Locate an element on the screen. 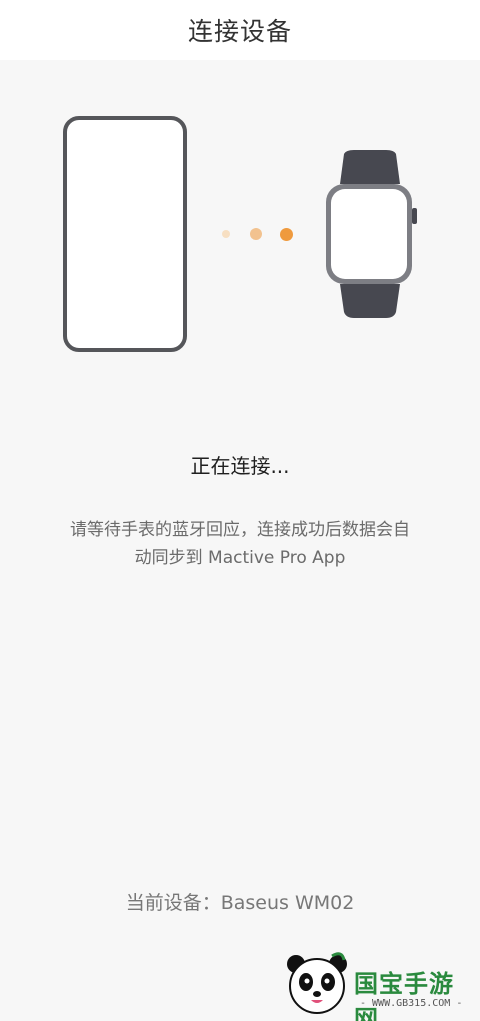  header-bar: 连接设备 is located at coordinates (240, 30).